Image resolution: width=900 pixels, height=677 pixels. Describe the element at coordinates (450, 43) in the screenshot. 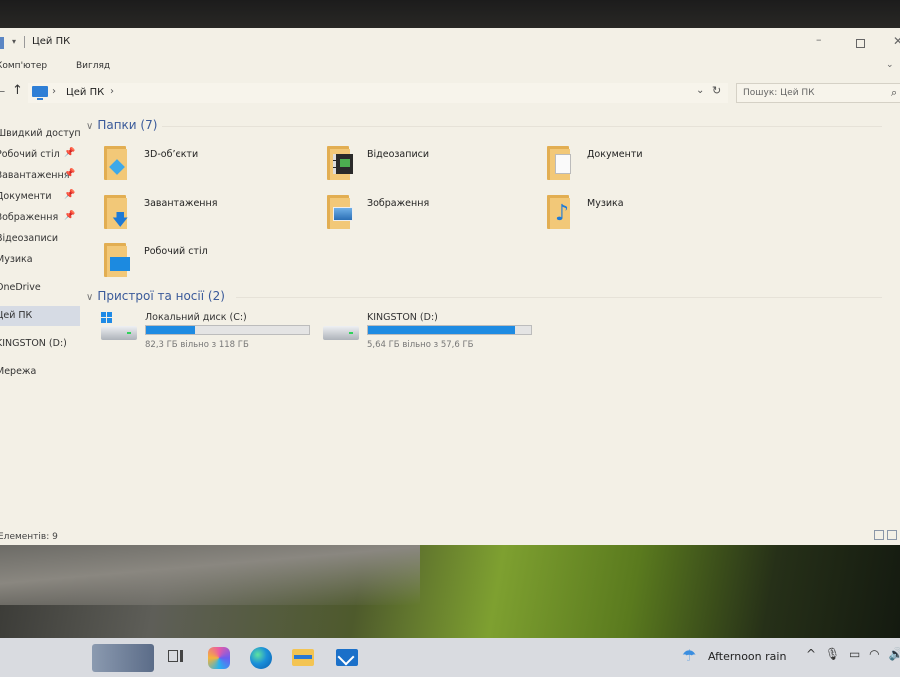

I see `title-bar: ▾ Цей ПК – ✕` at that location.